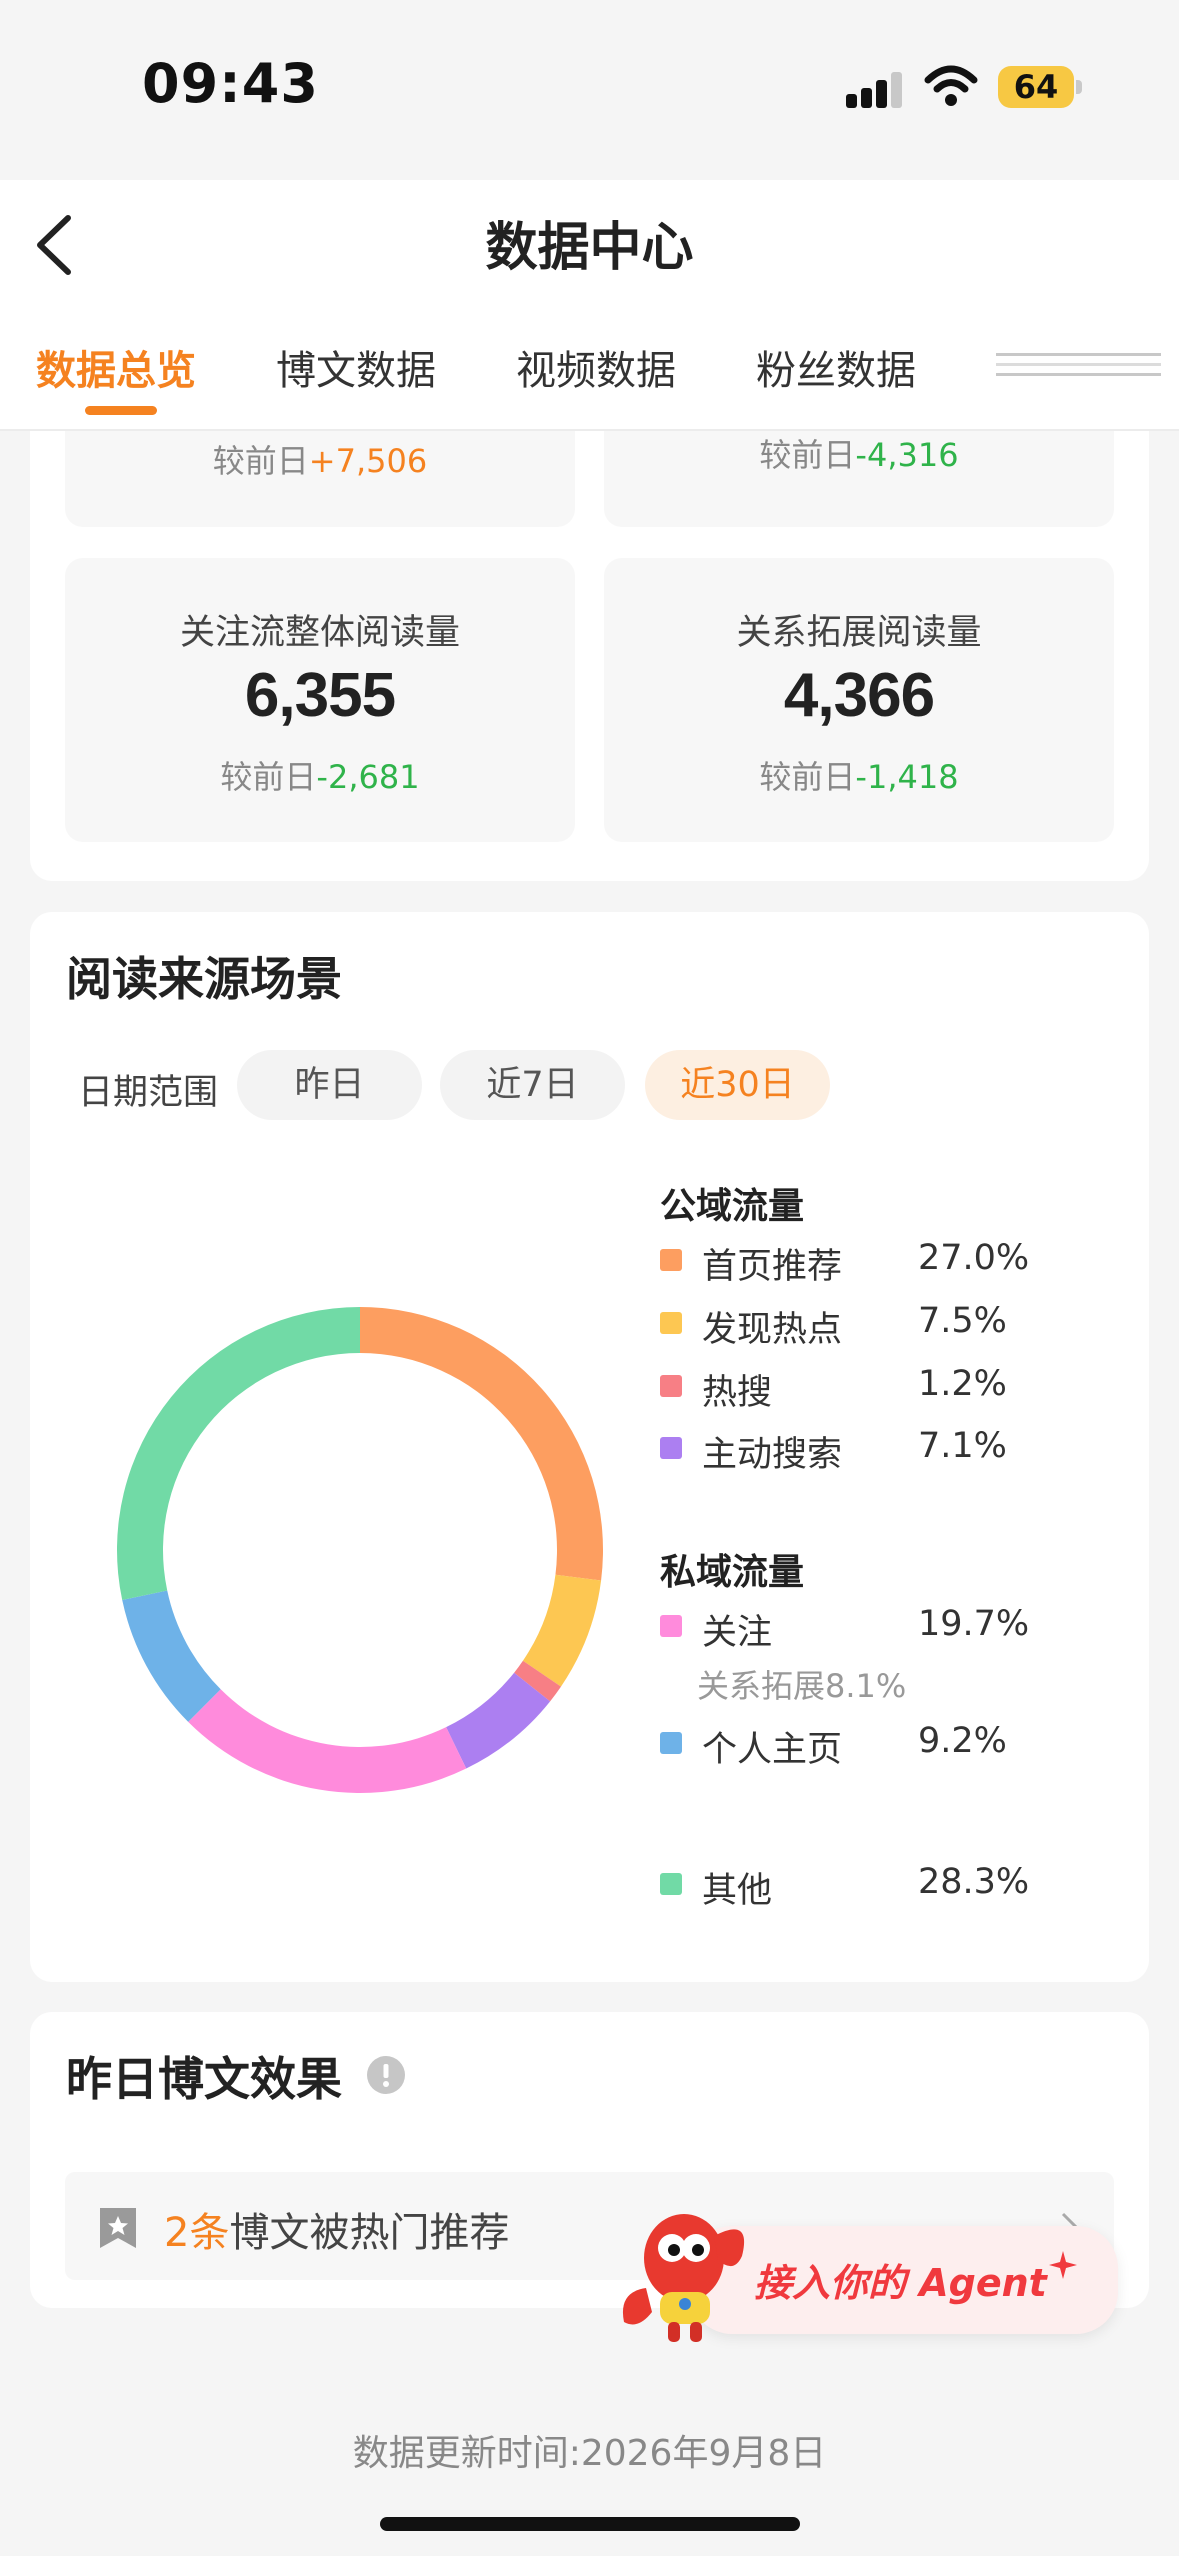 This screenshot has width=1179, height=2556. Describe the element at coordinates (320, 461) in the screenshot. I see `stat-delta-partial-left: 较前日+7,506` at that location.